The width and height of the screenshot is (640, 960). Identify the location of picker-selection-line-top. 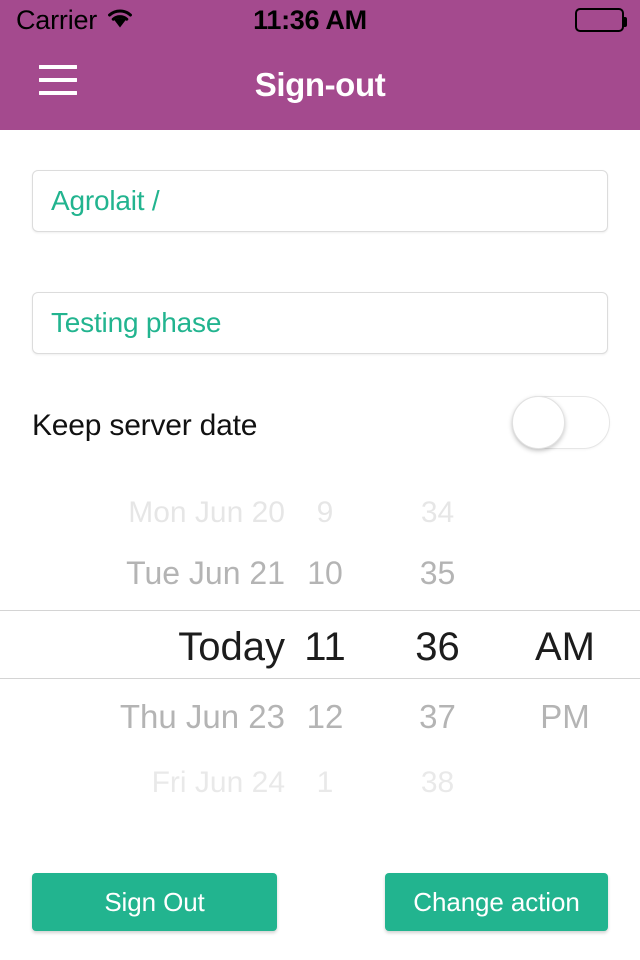
(320, 610).